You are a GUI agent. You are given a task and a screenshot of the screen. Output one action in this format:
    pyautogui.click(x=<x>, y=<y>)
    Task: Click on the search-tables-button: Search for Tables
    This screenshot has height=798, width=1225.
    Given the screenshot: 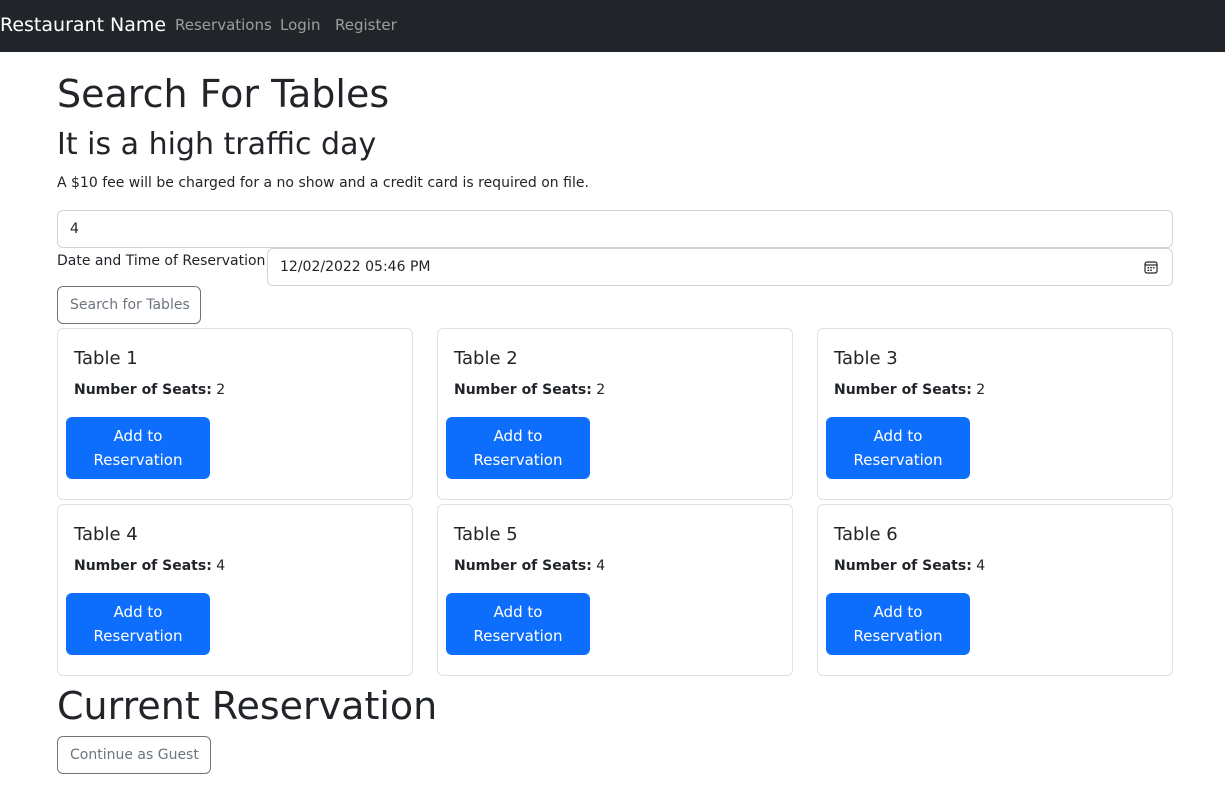 What is the action you would take?
    pyautogui.click(x=129, y=305)
    